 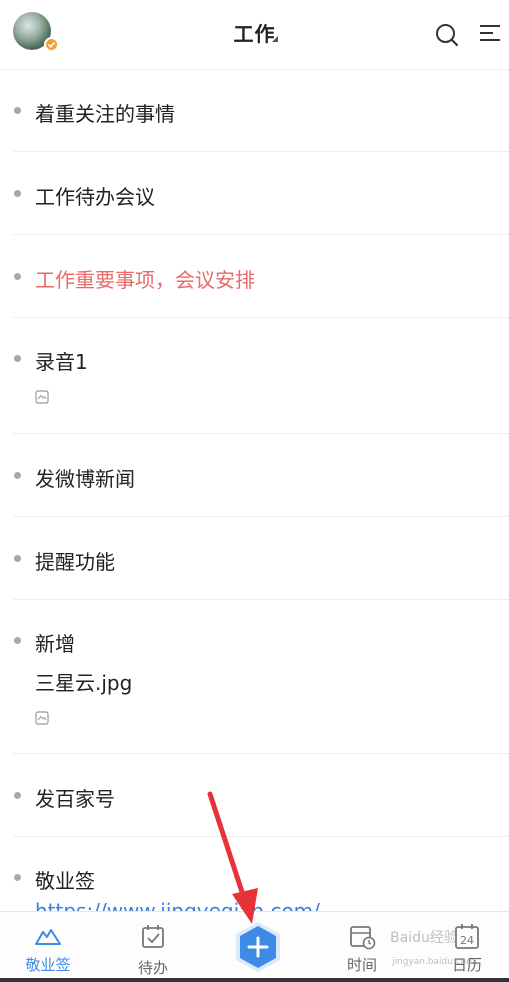 I want to click on calendar-day: 24, so click(x=467, y=940).